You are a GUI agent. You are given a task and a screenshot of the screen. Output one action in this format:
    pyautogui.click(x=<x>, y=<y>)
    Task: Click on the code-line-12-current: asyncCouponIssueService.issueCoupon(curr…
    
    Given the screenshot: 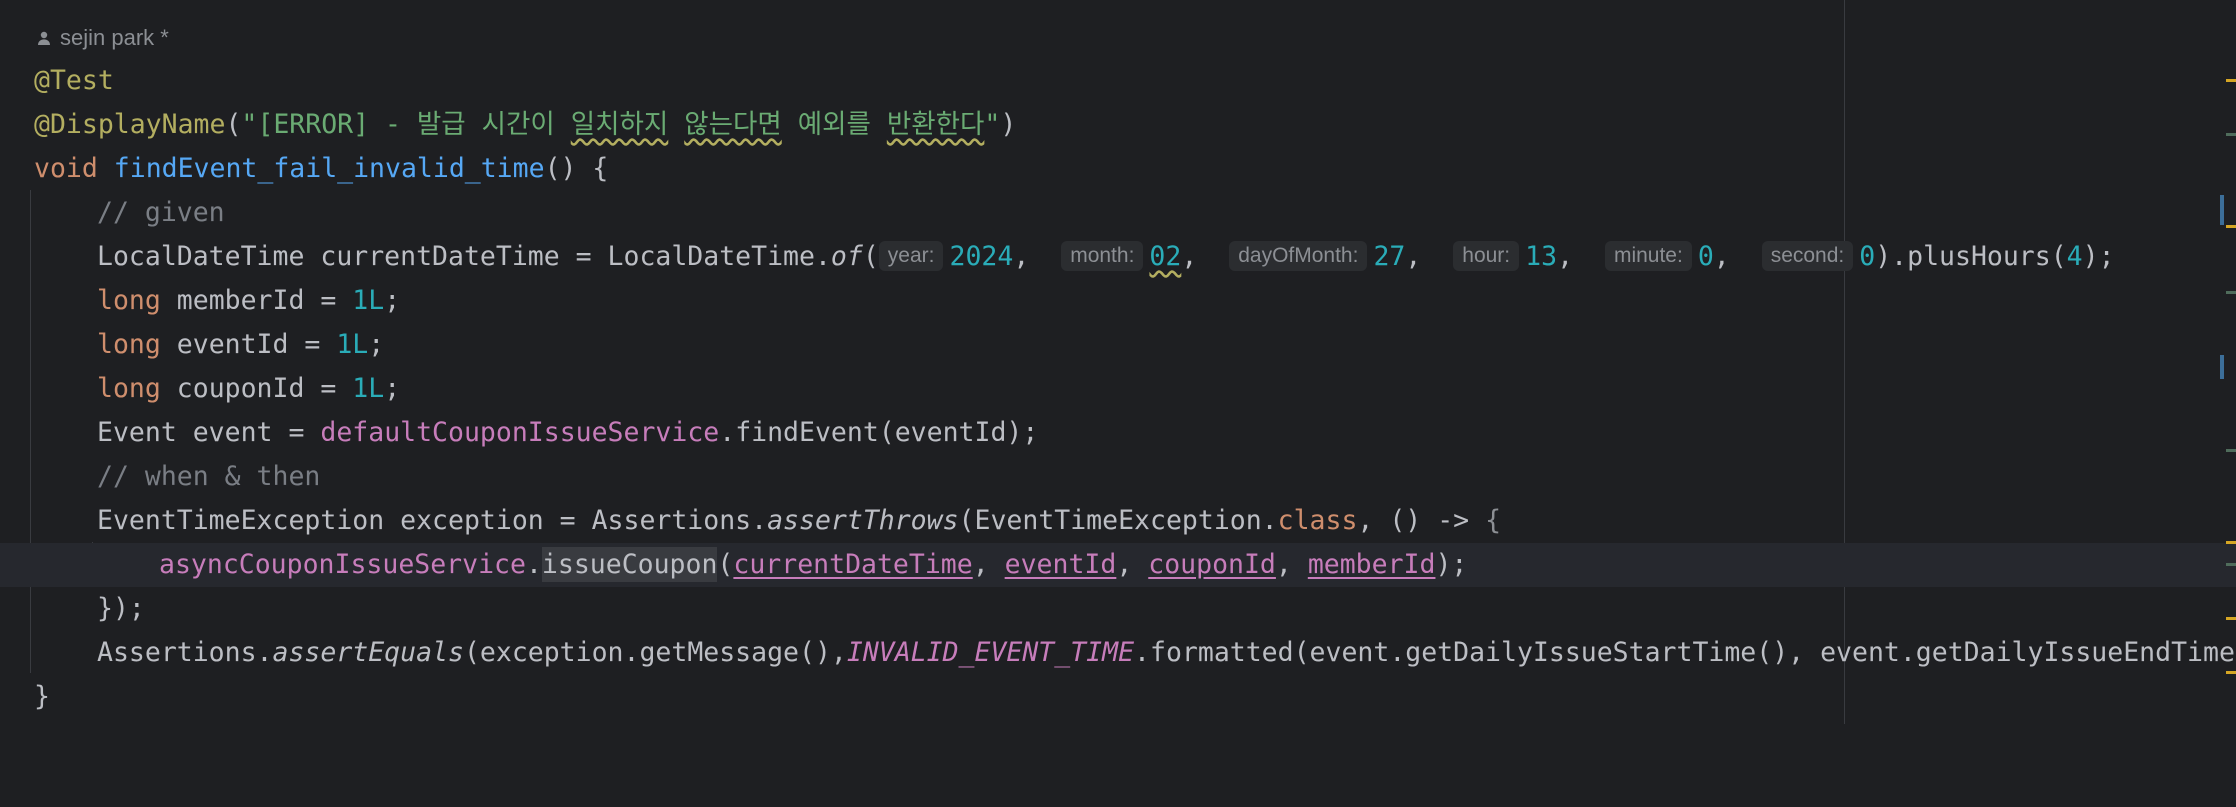 What is the action you would take?
    pyautogui.click(x=1118, y=565)
    